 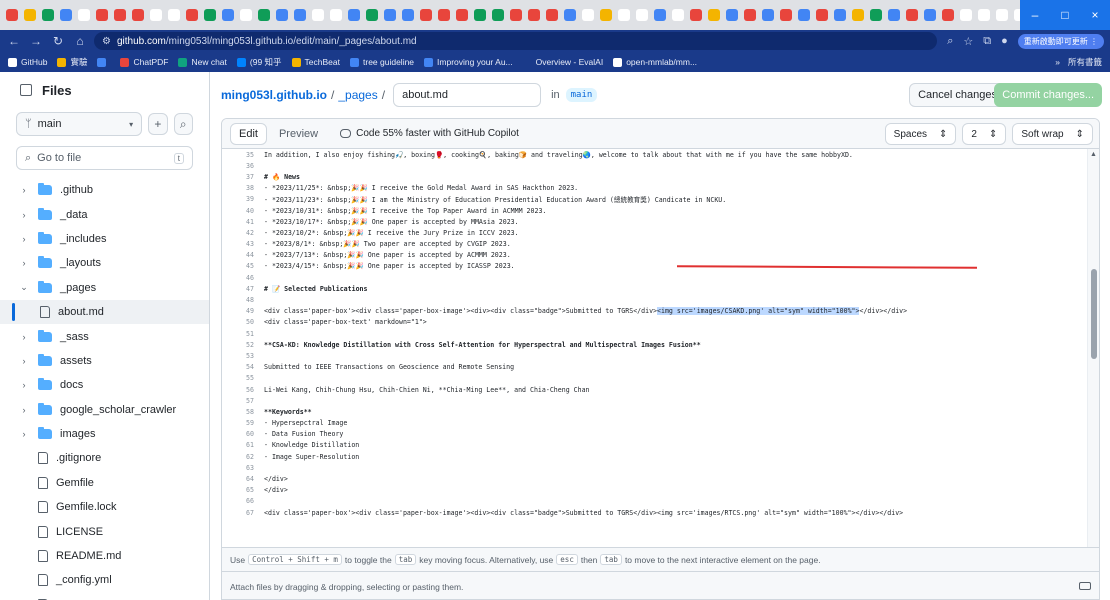 What do you see at coordinates (104, 580) in the screenshot?
I see `tree-file-item: _config.yml` at bounding box center [104, 580].